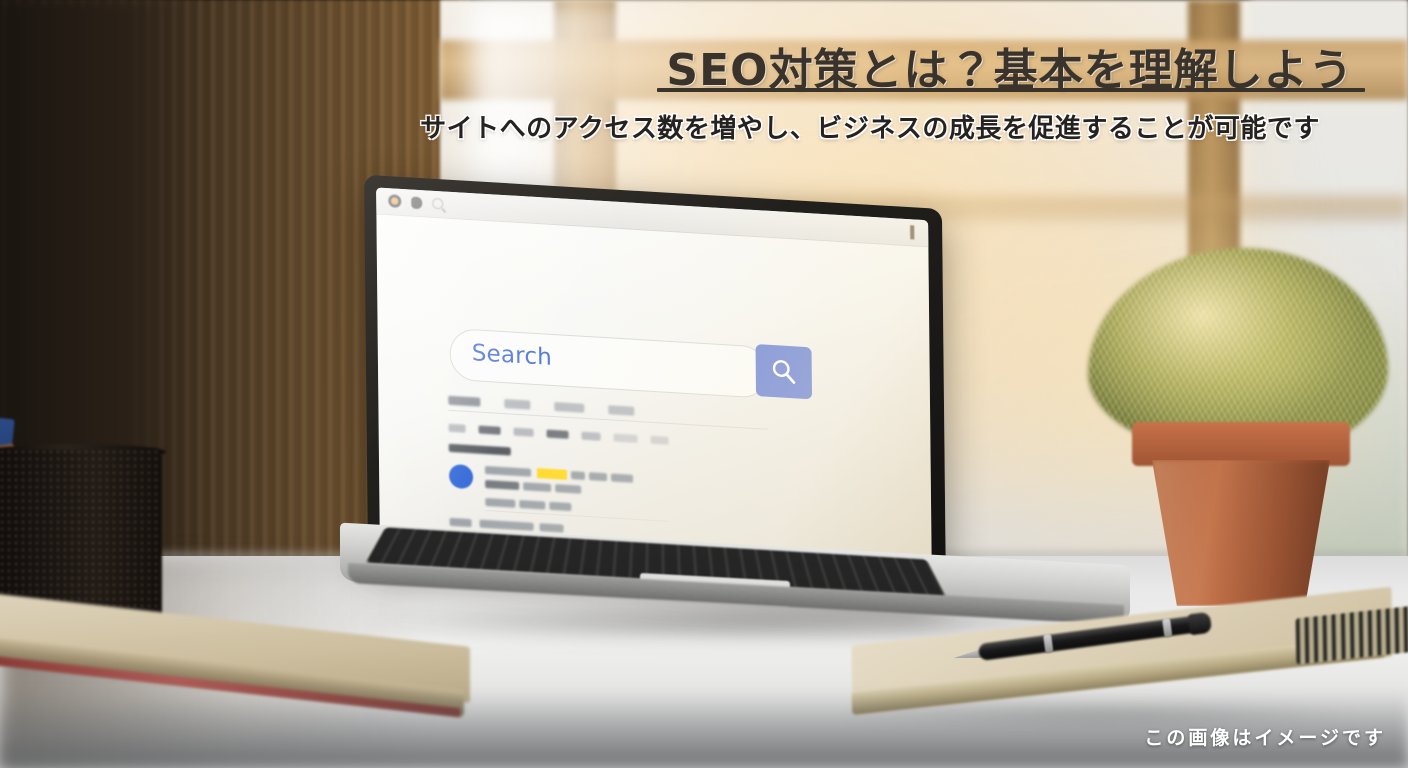 The image size is (1408, 768). Describe the element at coordinates (704, 729) in the screenshot. I see `desk-vignette` at that location.